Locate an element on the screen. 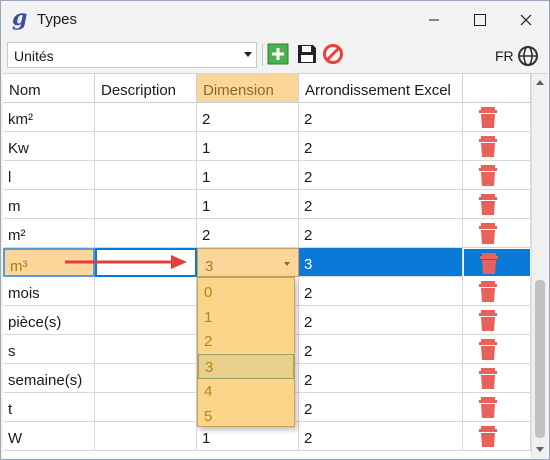  title-bar: g Types is located at coordinates (275, 20).